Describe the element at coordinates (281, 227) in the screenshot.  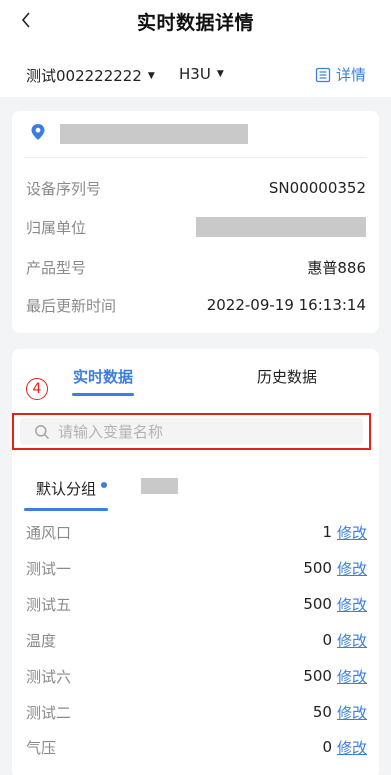
I see `unit-value-redacted` at that location.